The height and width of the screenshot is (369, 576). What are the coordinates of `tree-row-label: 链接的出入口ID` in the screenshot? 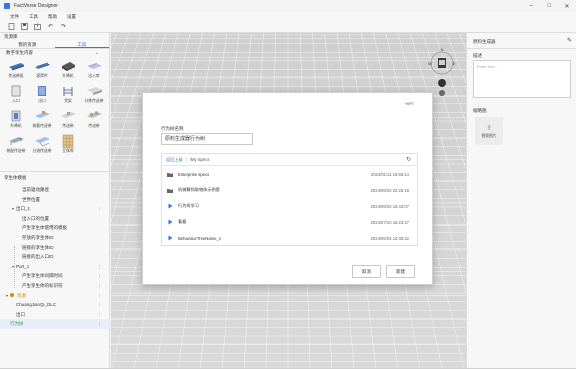 It's located at (38, 257).